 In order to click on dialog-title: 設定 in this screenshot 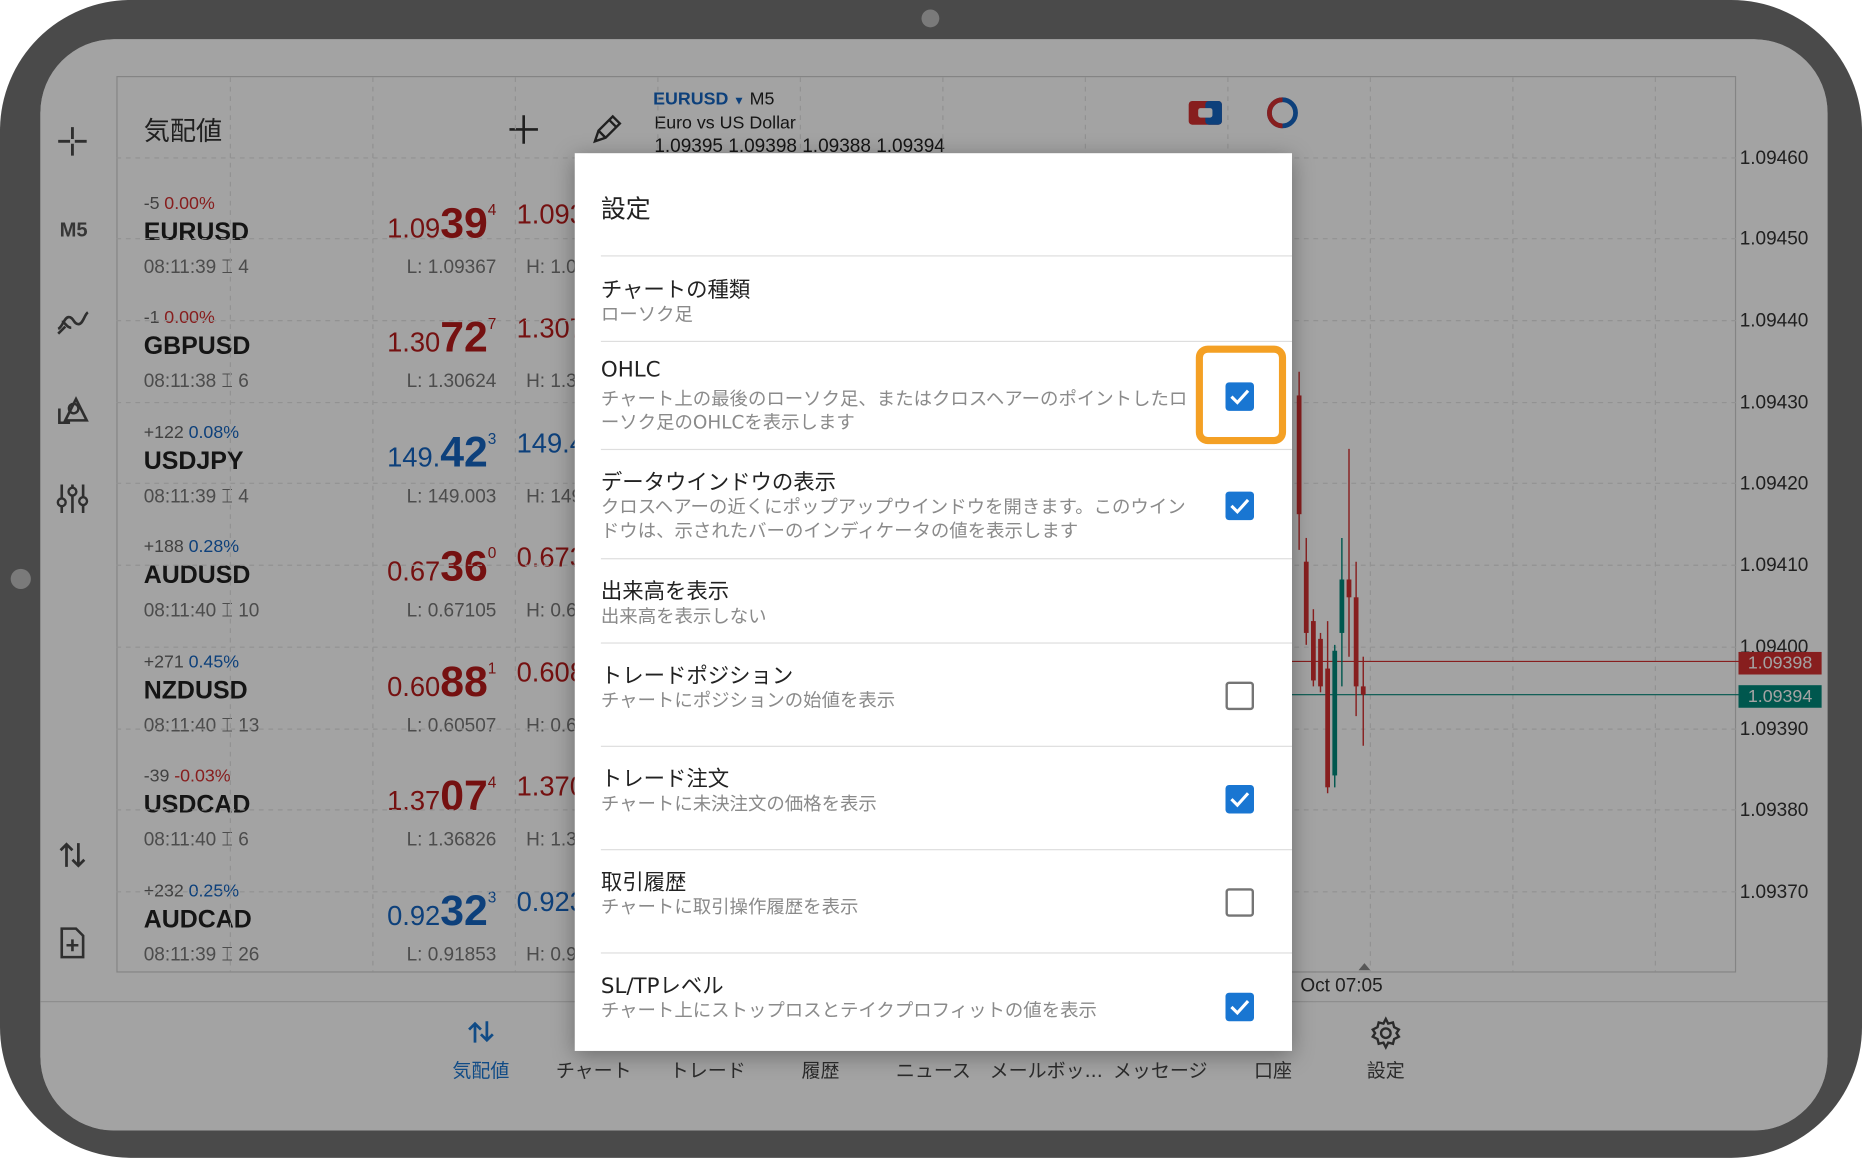, I will do `click(625, 209)`.